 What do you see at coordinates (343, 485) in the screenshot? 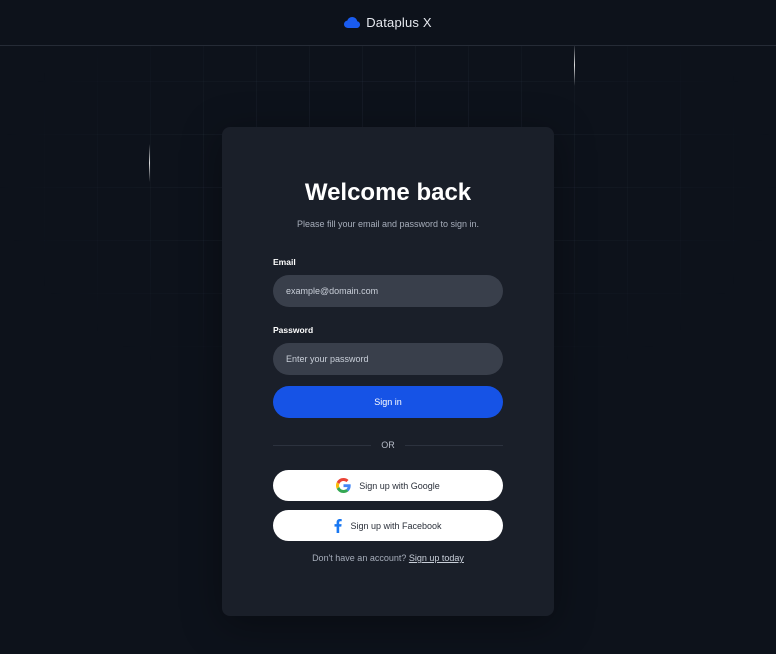
I see `google-icon` at bounding box center [343, 485].